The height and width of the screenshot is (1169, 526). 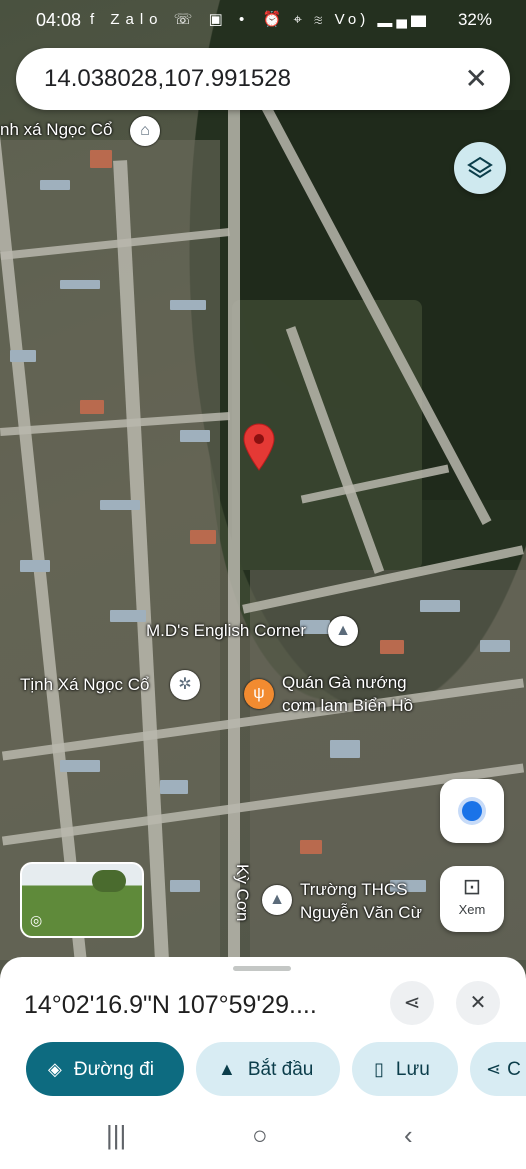 I want to click on start-button: ▲ Bắt đầu, so click(x=268, y=1069).